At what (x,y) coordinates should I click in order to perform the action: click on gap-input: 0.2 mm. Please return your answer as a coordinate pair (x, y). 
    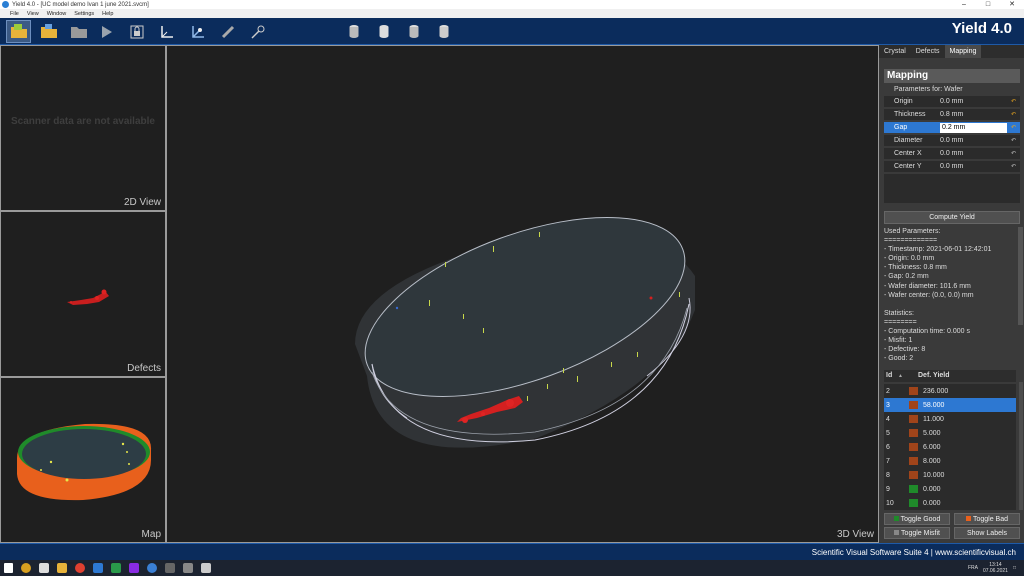
    Looking at the image, I should click on (973, 127).